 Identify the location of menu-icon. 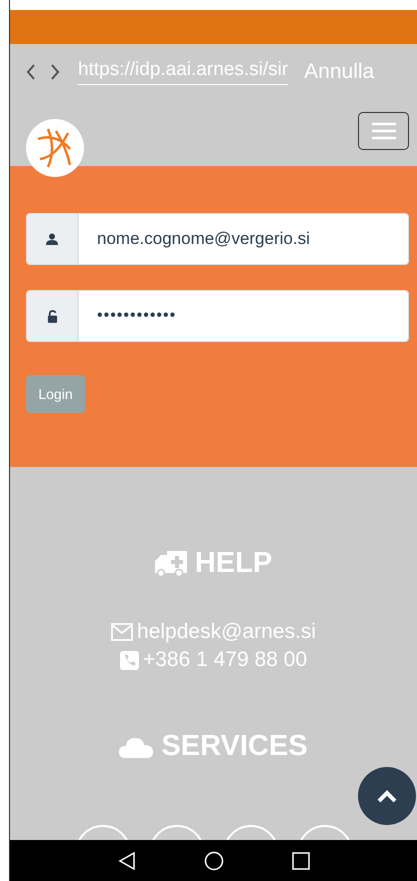
(384, 131).